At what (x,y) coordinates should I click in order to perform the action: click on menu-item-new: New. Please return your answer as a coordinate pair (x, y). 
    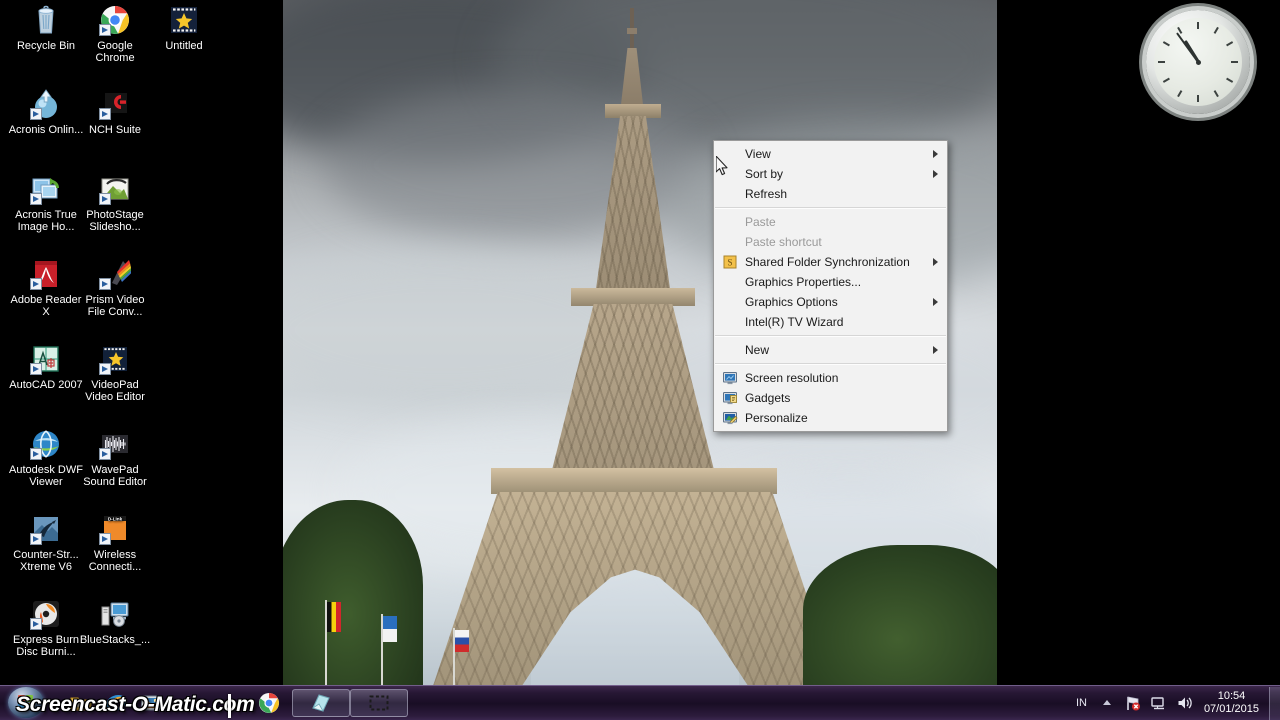
    Looking at the image, I should click on (830, 350).